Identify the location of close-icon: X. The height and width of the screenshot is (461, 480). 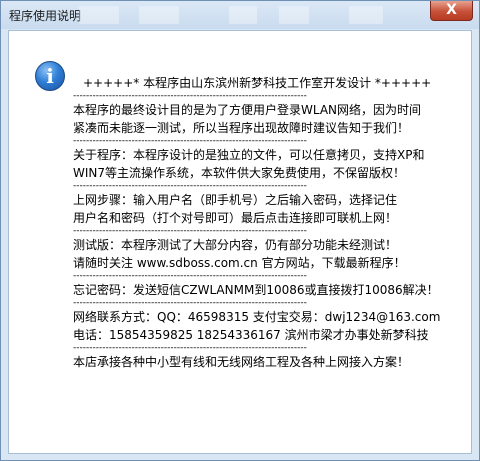
(451, 10).